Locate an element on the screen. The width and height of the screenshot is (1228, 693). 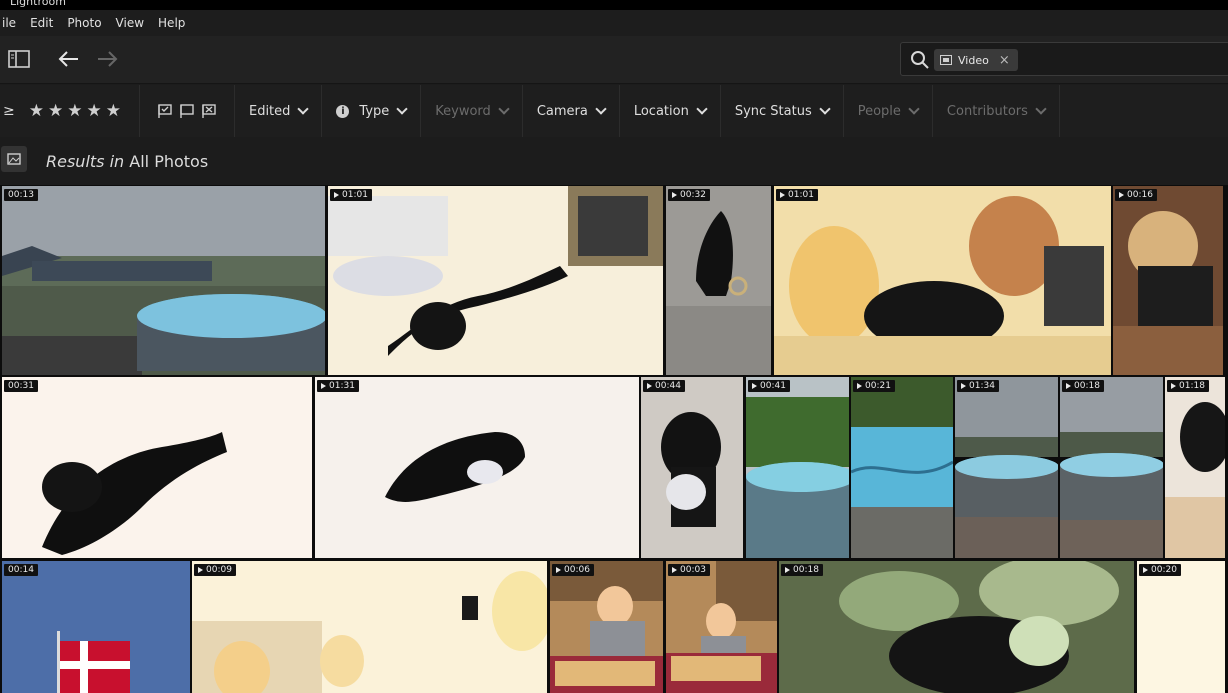
results-title: Results in All Photos is located at coordinates (127, 161).